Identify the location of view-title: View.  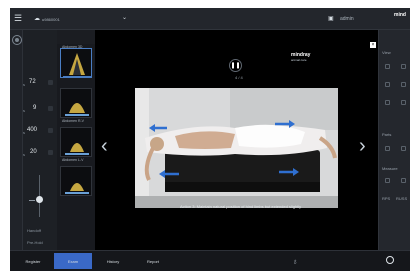
(386, 52).